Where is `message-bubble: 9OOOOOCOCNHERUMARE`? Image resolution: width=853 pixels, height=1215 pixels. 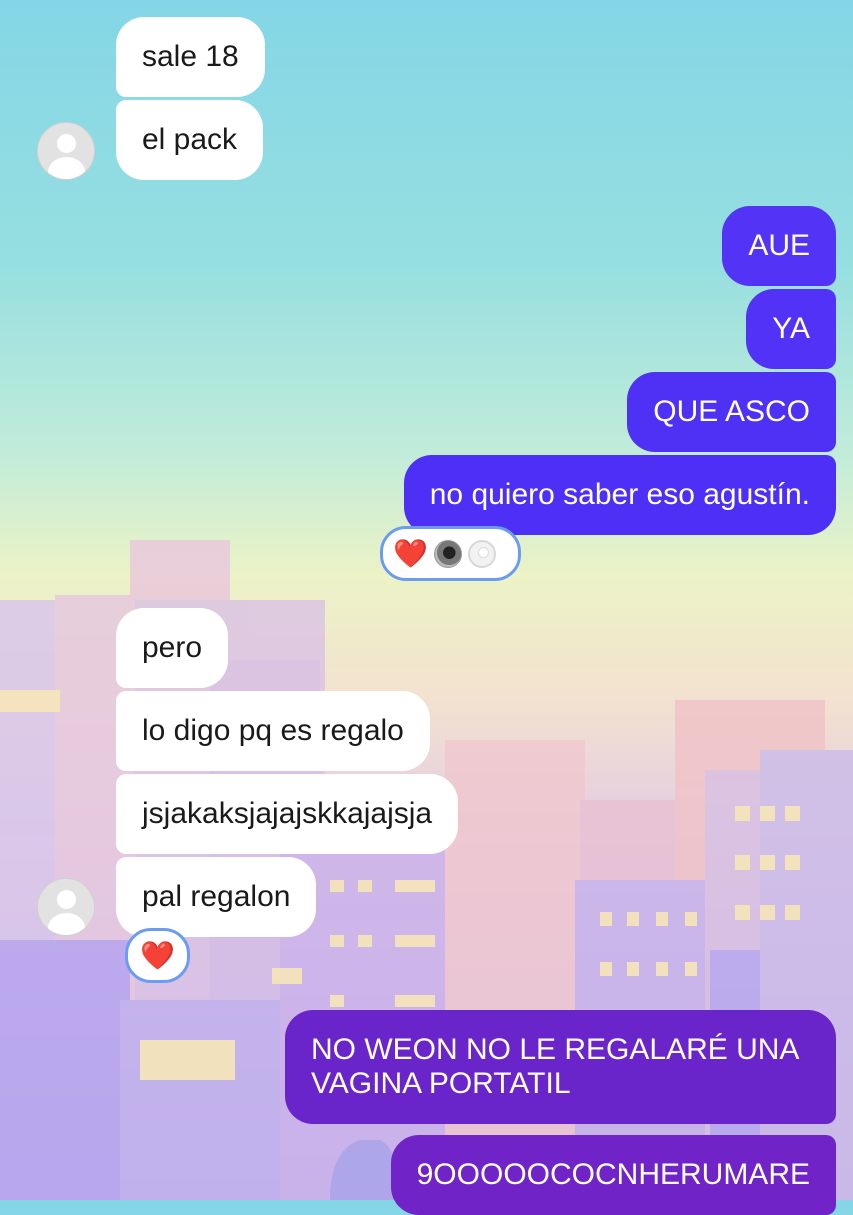
message-bubble: 9OOOOOCOCNHERUMARE is located at coordinates (613, 1175).